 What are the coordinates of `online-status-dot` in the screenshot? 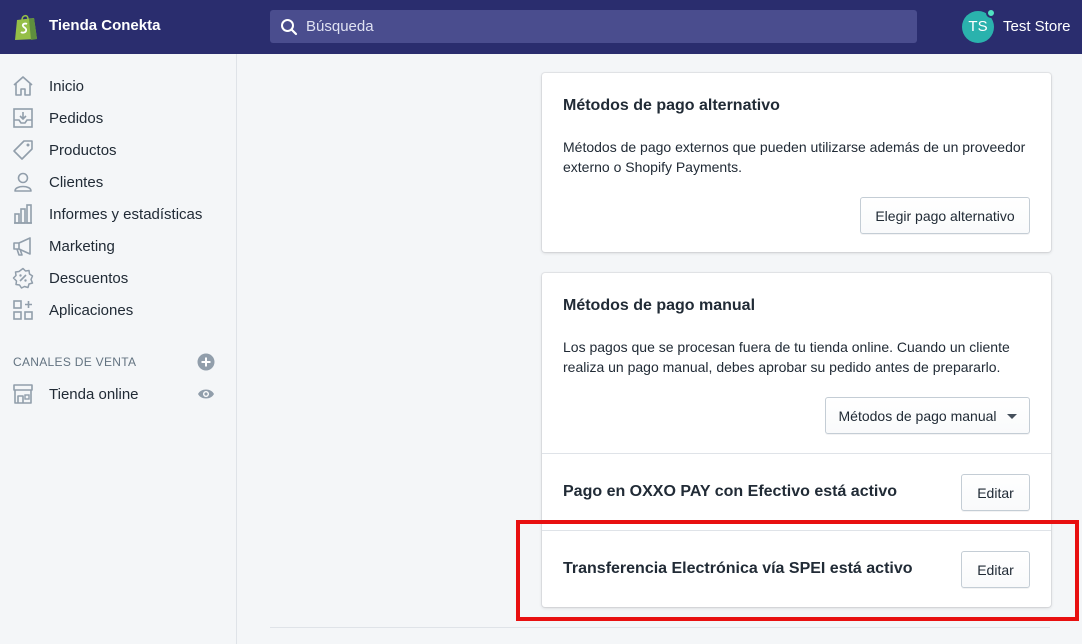 It's located at (991, 13).